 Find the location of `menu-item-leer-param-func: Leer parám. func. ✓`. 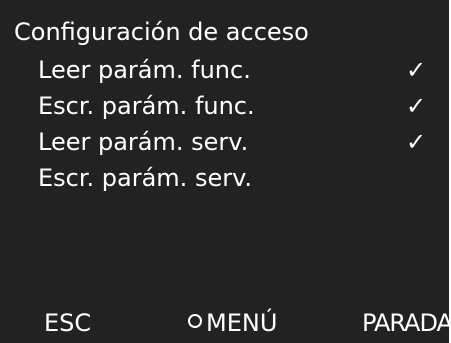

menu-item-leer-param-func: Leer parám. func. ✓ is located at coordinates (238, 70).